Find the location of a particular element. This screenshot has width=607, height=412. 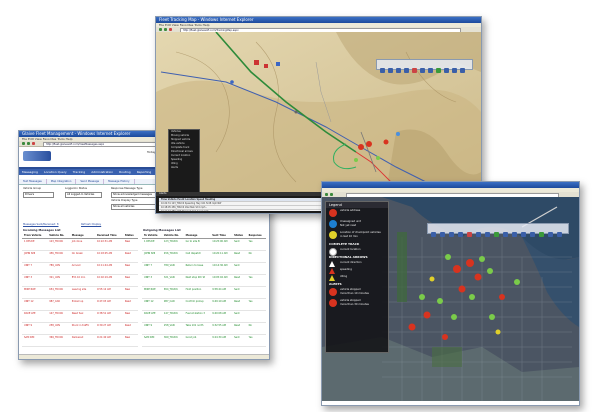

table-row: UNIT 7 789_VAN Arrived 10:11:44 AM New is located at coordinates (80, 268).